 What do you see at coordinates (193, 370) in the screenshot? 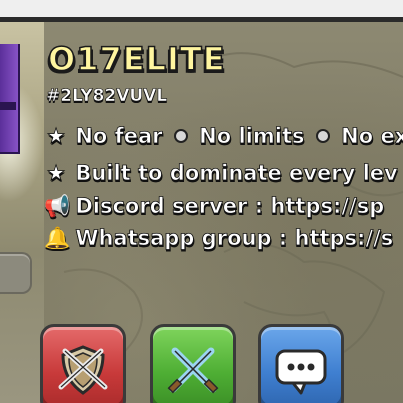
I see `crossed-swords-icon` at bounding box center [193, 370].